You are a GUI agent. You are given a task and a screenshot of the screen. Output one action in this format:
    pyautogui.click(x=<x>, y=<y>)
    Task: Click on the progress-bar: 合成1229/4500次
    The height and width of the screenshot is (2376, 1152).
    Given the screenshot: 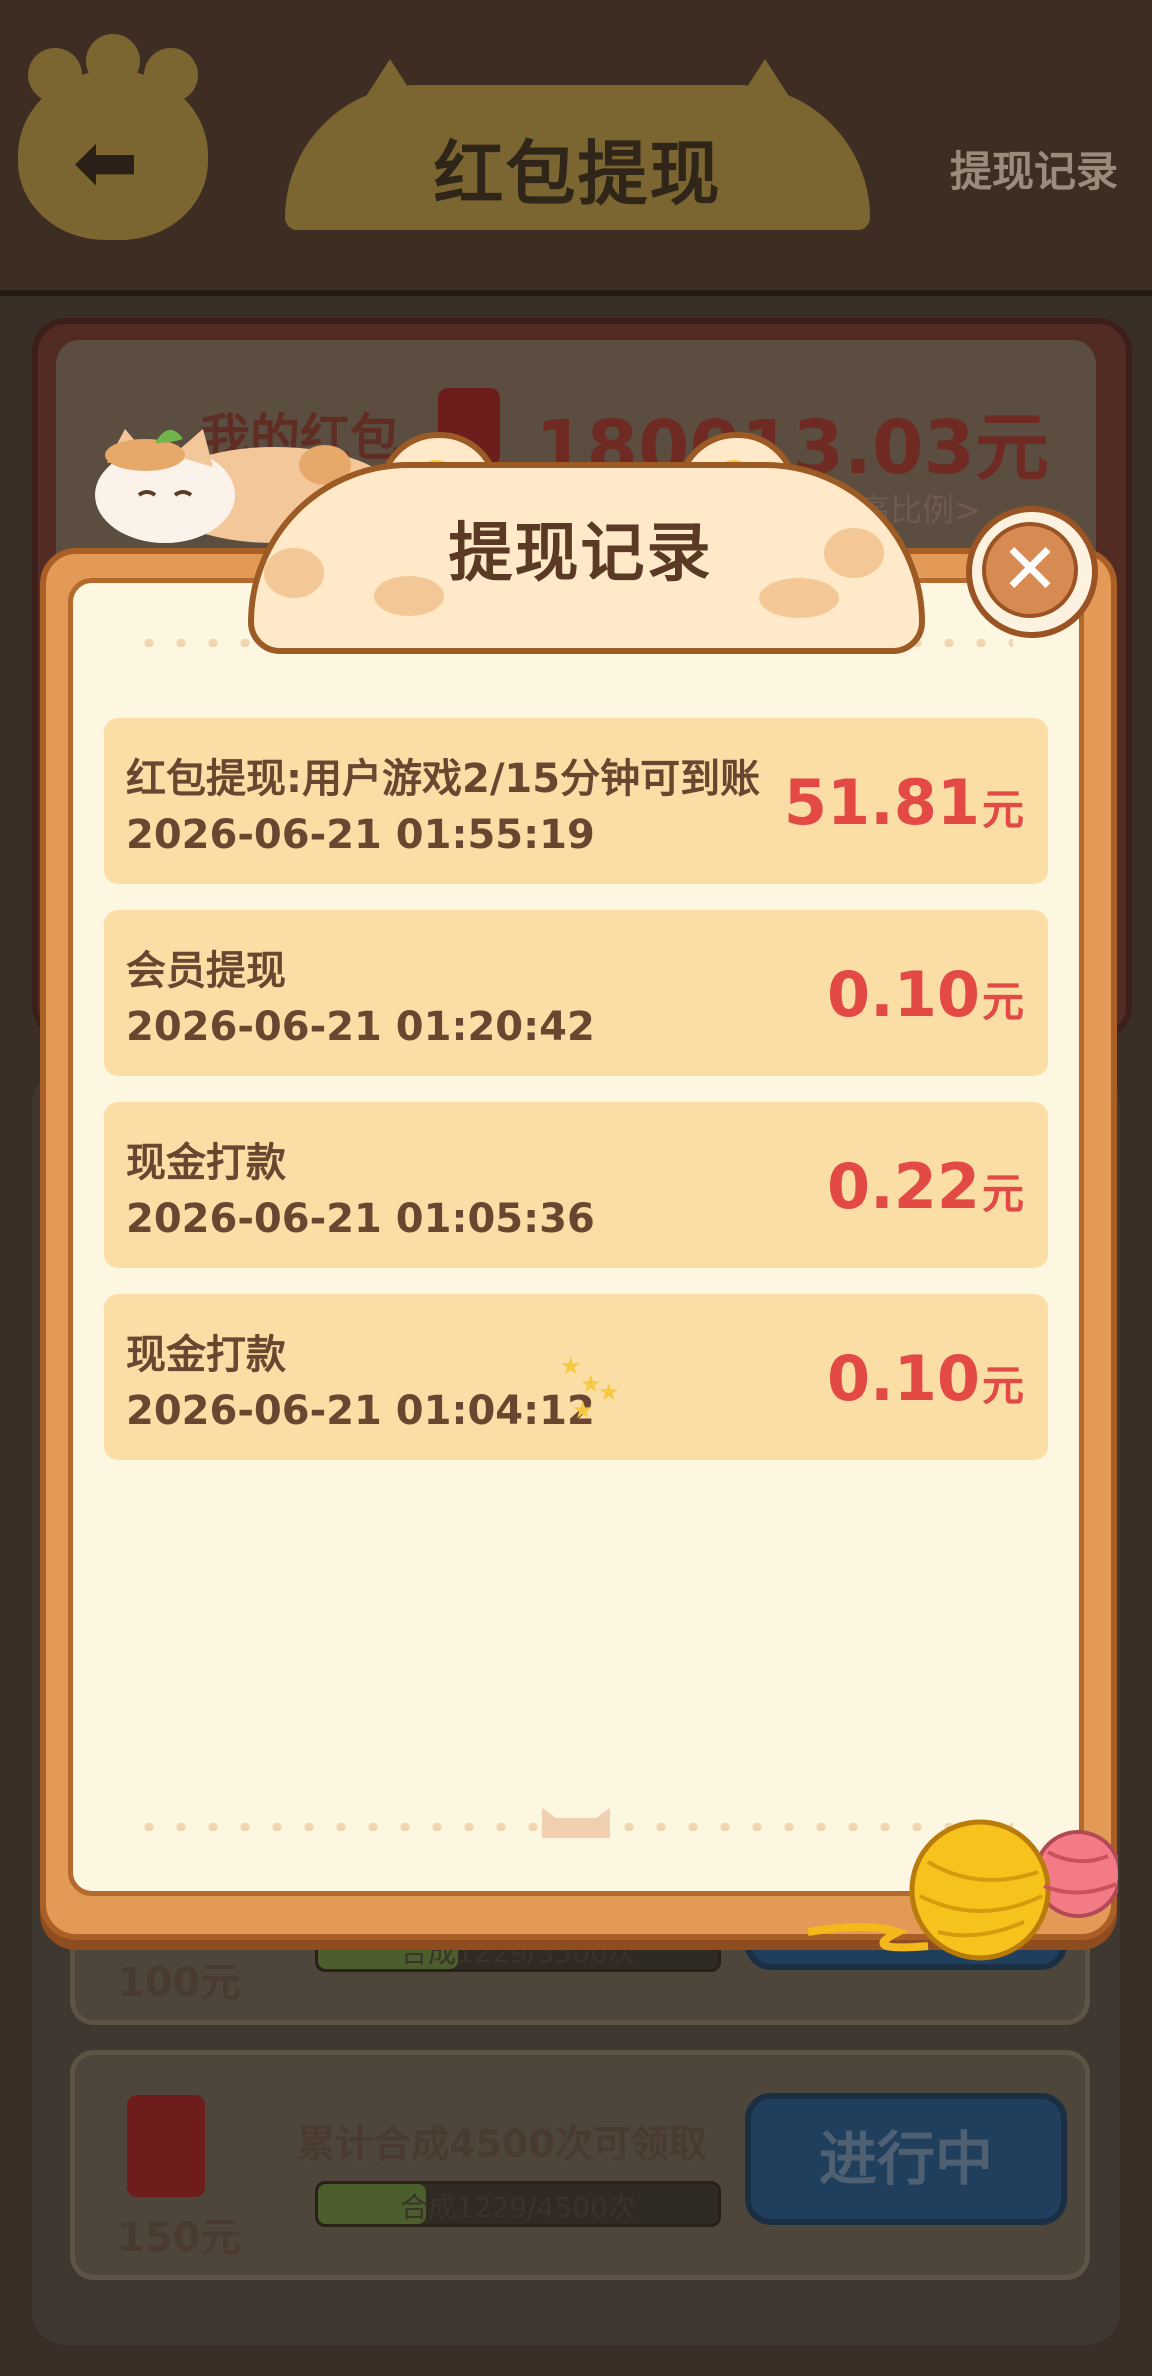 What is the action you would take?
    pyautogui.click(x=518, y=2204)
    